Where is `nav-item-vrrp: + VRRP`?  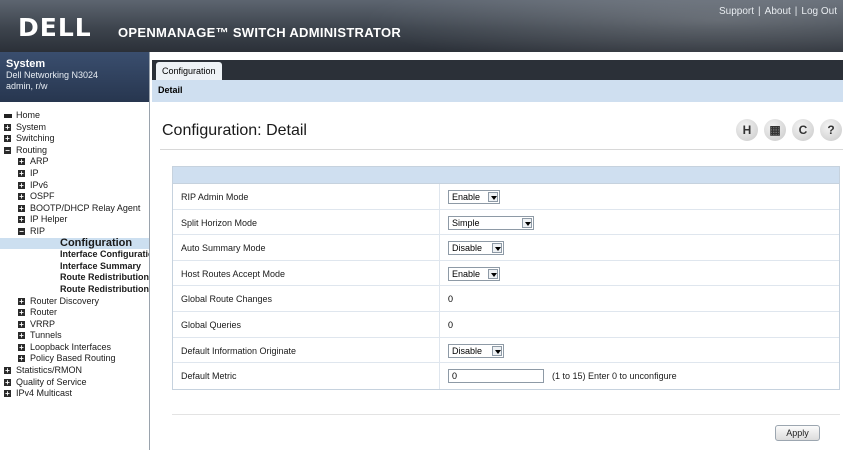
nav-item-vrrp: + VRRP is located at coordinates (74, 325).